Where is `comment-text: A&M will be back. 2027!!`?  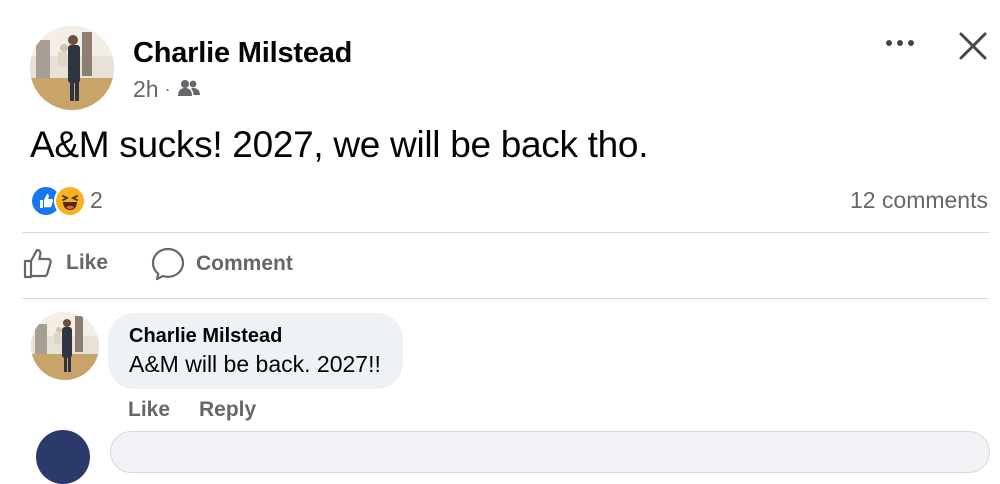
comment-text: A&M will be back. 2027!! is located at coordinates (255, 364).